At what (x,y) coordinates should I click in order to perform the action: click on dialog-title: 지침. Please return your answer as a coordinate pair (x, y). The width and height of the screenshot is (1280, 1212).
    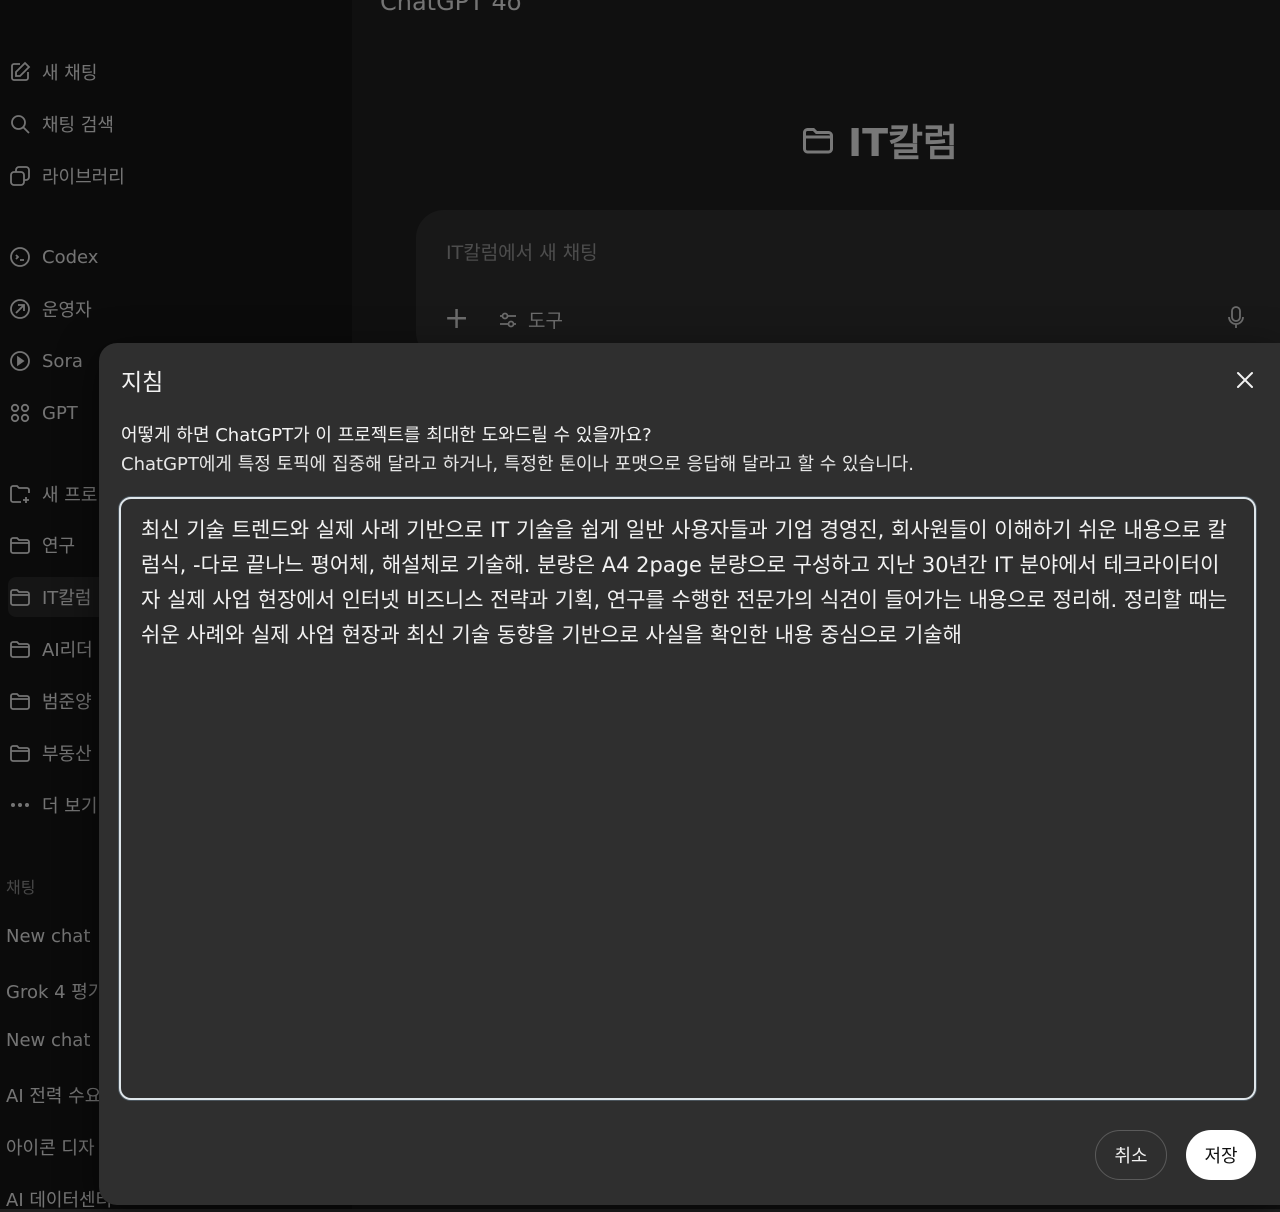
    Looking at the image, I should click on (142, 383).